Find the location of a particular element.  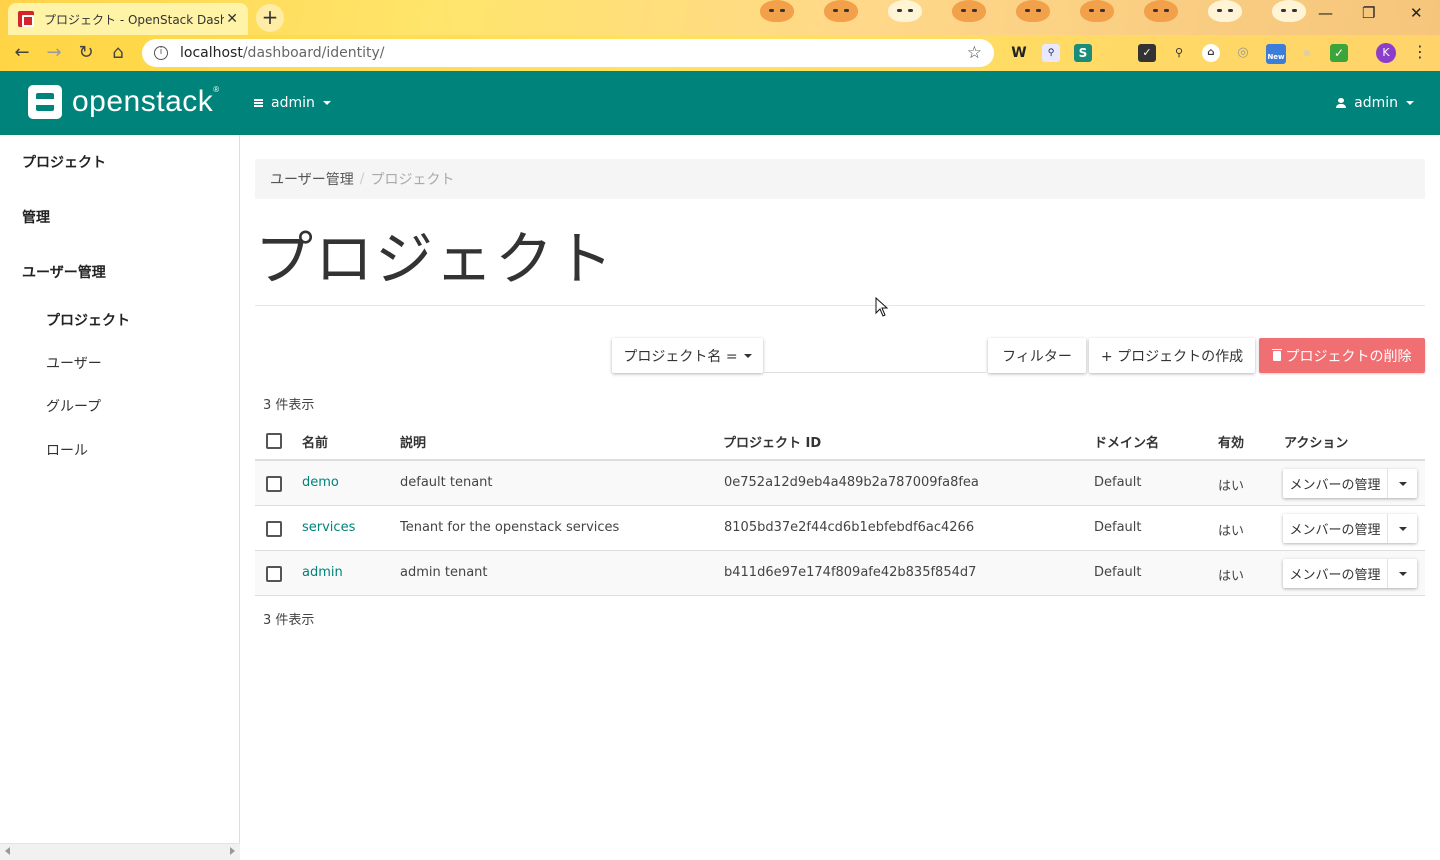

table-header-row: 名前 説明 プロジェクト ID ドメイン名 有効 アクション is located at coordinates (840, 440).